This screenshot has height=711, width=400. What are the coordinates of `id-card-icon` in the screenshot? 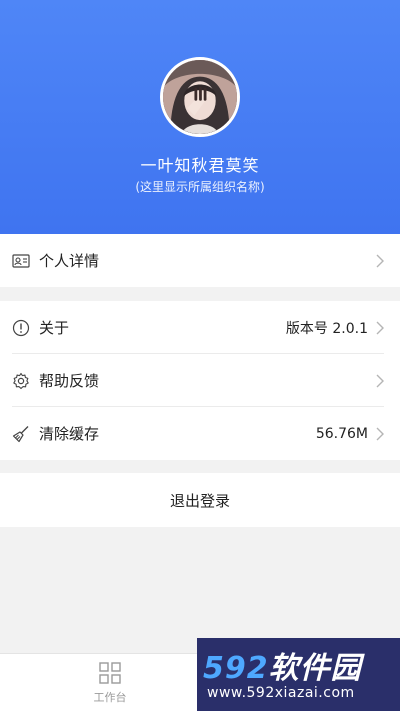 It's located at (21, 261).